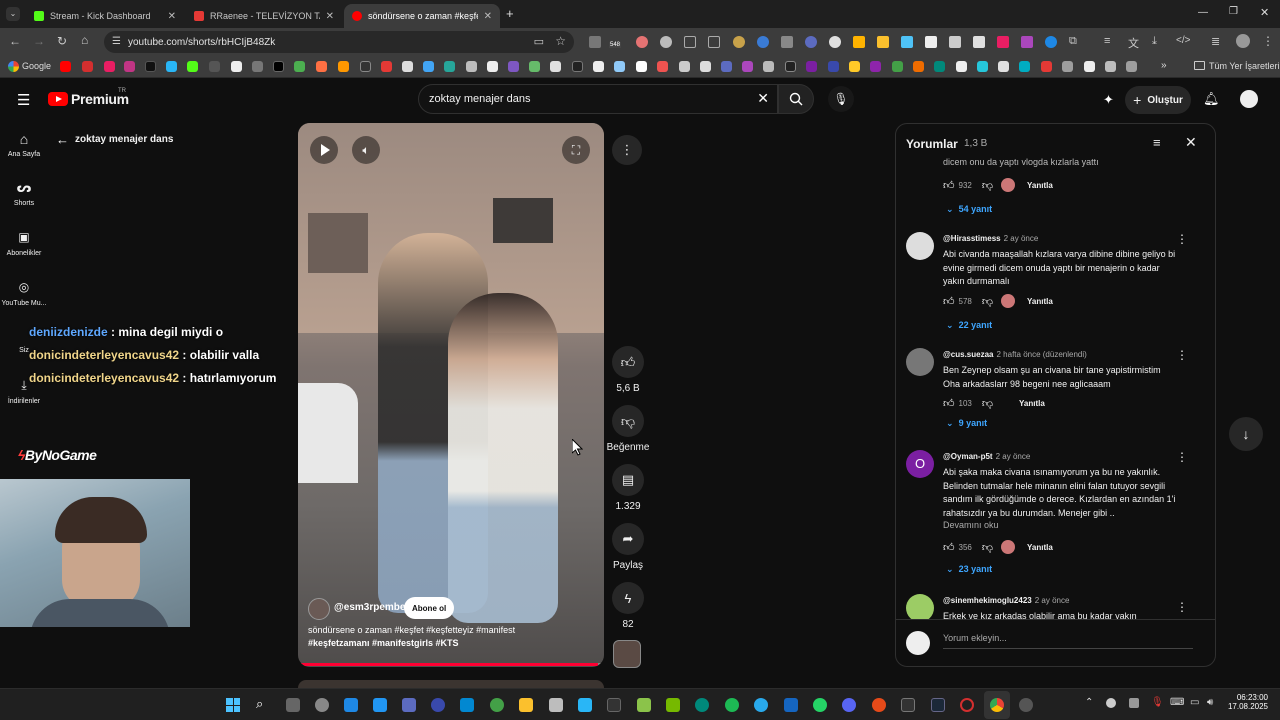 This screenshot has height=720, width=1280. What do you see at coordinates (1182, 457) in the screenshot?
I see `comment-menu-icon: ⋮` at bounding box center [1182, 457].